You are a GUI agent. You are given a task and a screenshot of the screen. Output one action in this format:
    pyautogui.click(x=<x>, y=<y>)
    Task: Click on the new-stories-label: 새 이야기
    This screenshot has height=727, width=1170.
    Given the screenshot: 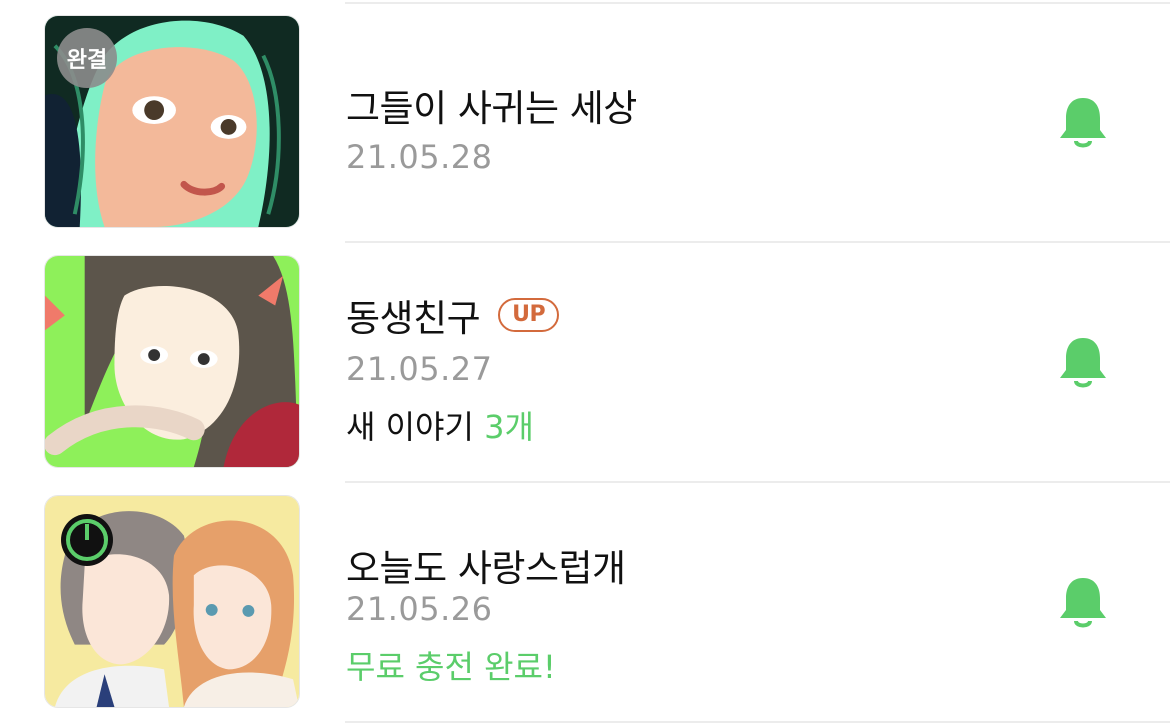 What is the action you would take?
    pyautogui.click(x=415, y=427)
    